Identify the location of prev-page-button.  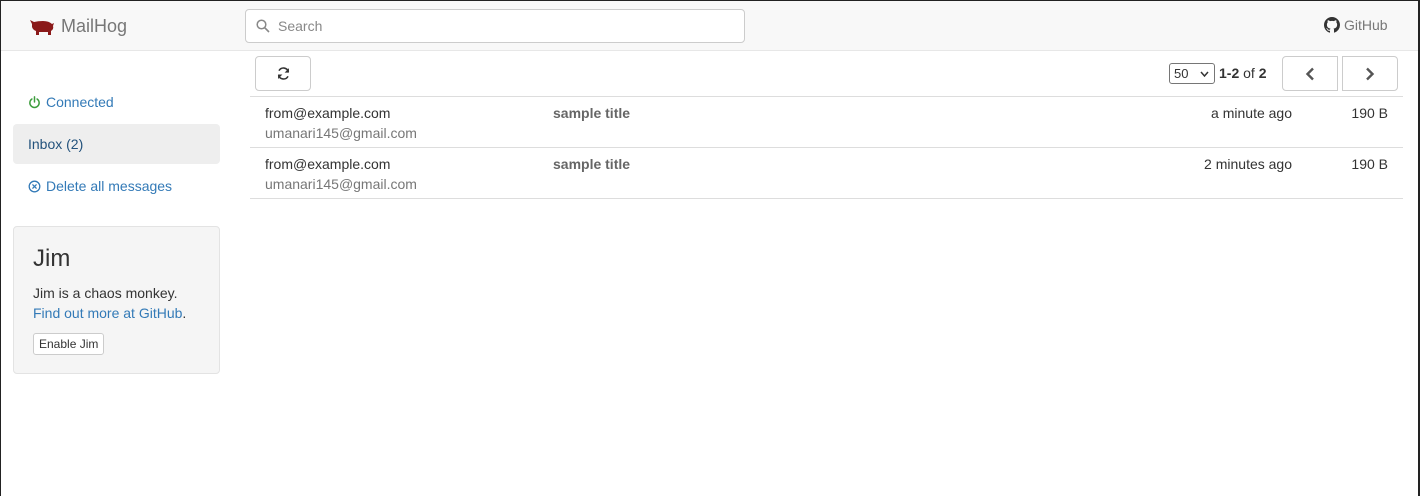
(1310, 73).